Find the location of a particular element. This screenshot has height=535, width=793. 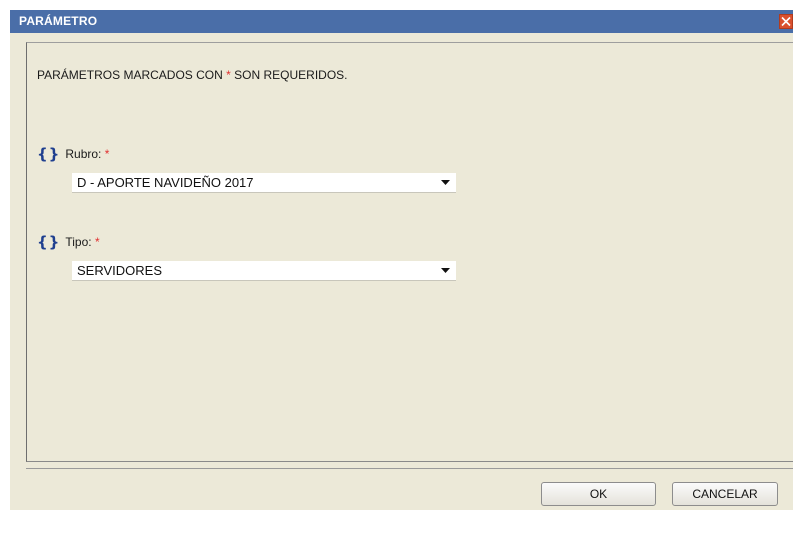

rubro-label: {} Rubro: * is located at coordinates (73, 154).